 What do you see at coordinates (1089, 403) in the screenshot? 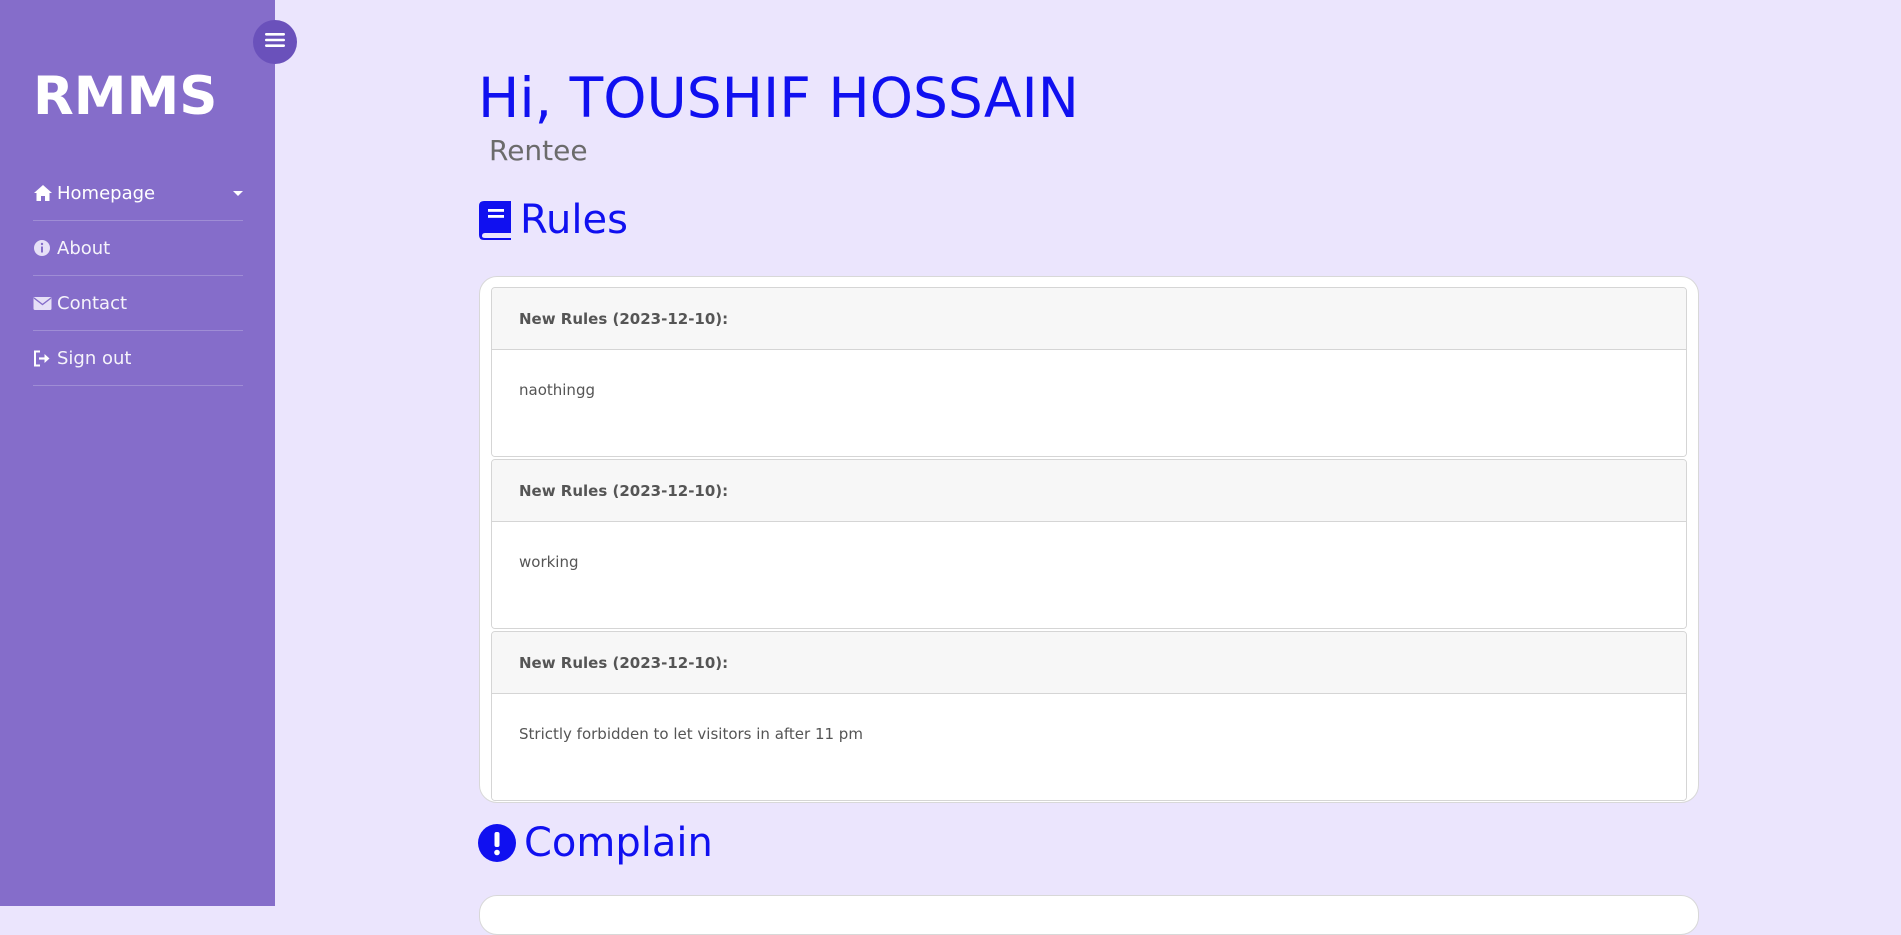
I see `rule-body: naothingg` at bounding box center [1089, 403].